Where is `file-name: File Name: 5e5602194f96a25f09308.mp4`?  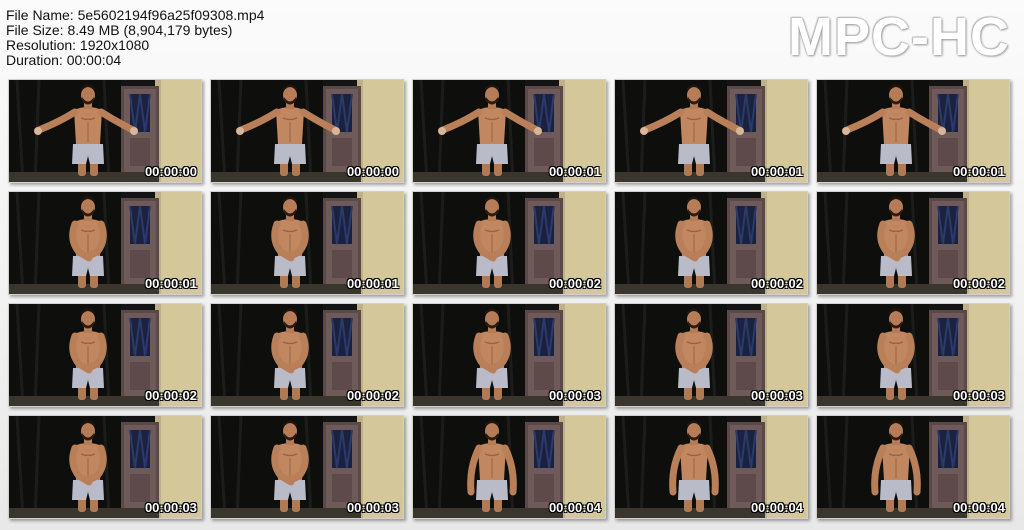 file-name: File Name: 5e5602194f96a25f09308.mp4 is located at coordinates (135, 15).